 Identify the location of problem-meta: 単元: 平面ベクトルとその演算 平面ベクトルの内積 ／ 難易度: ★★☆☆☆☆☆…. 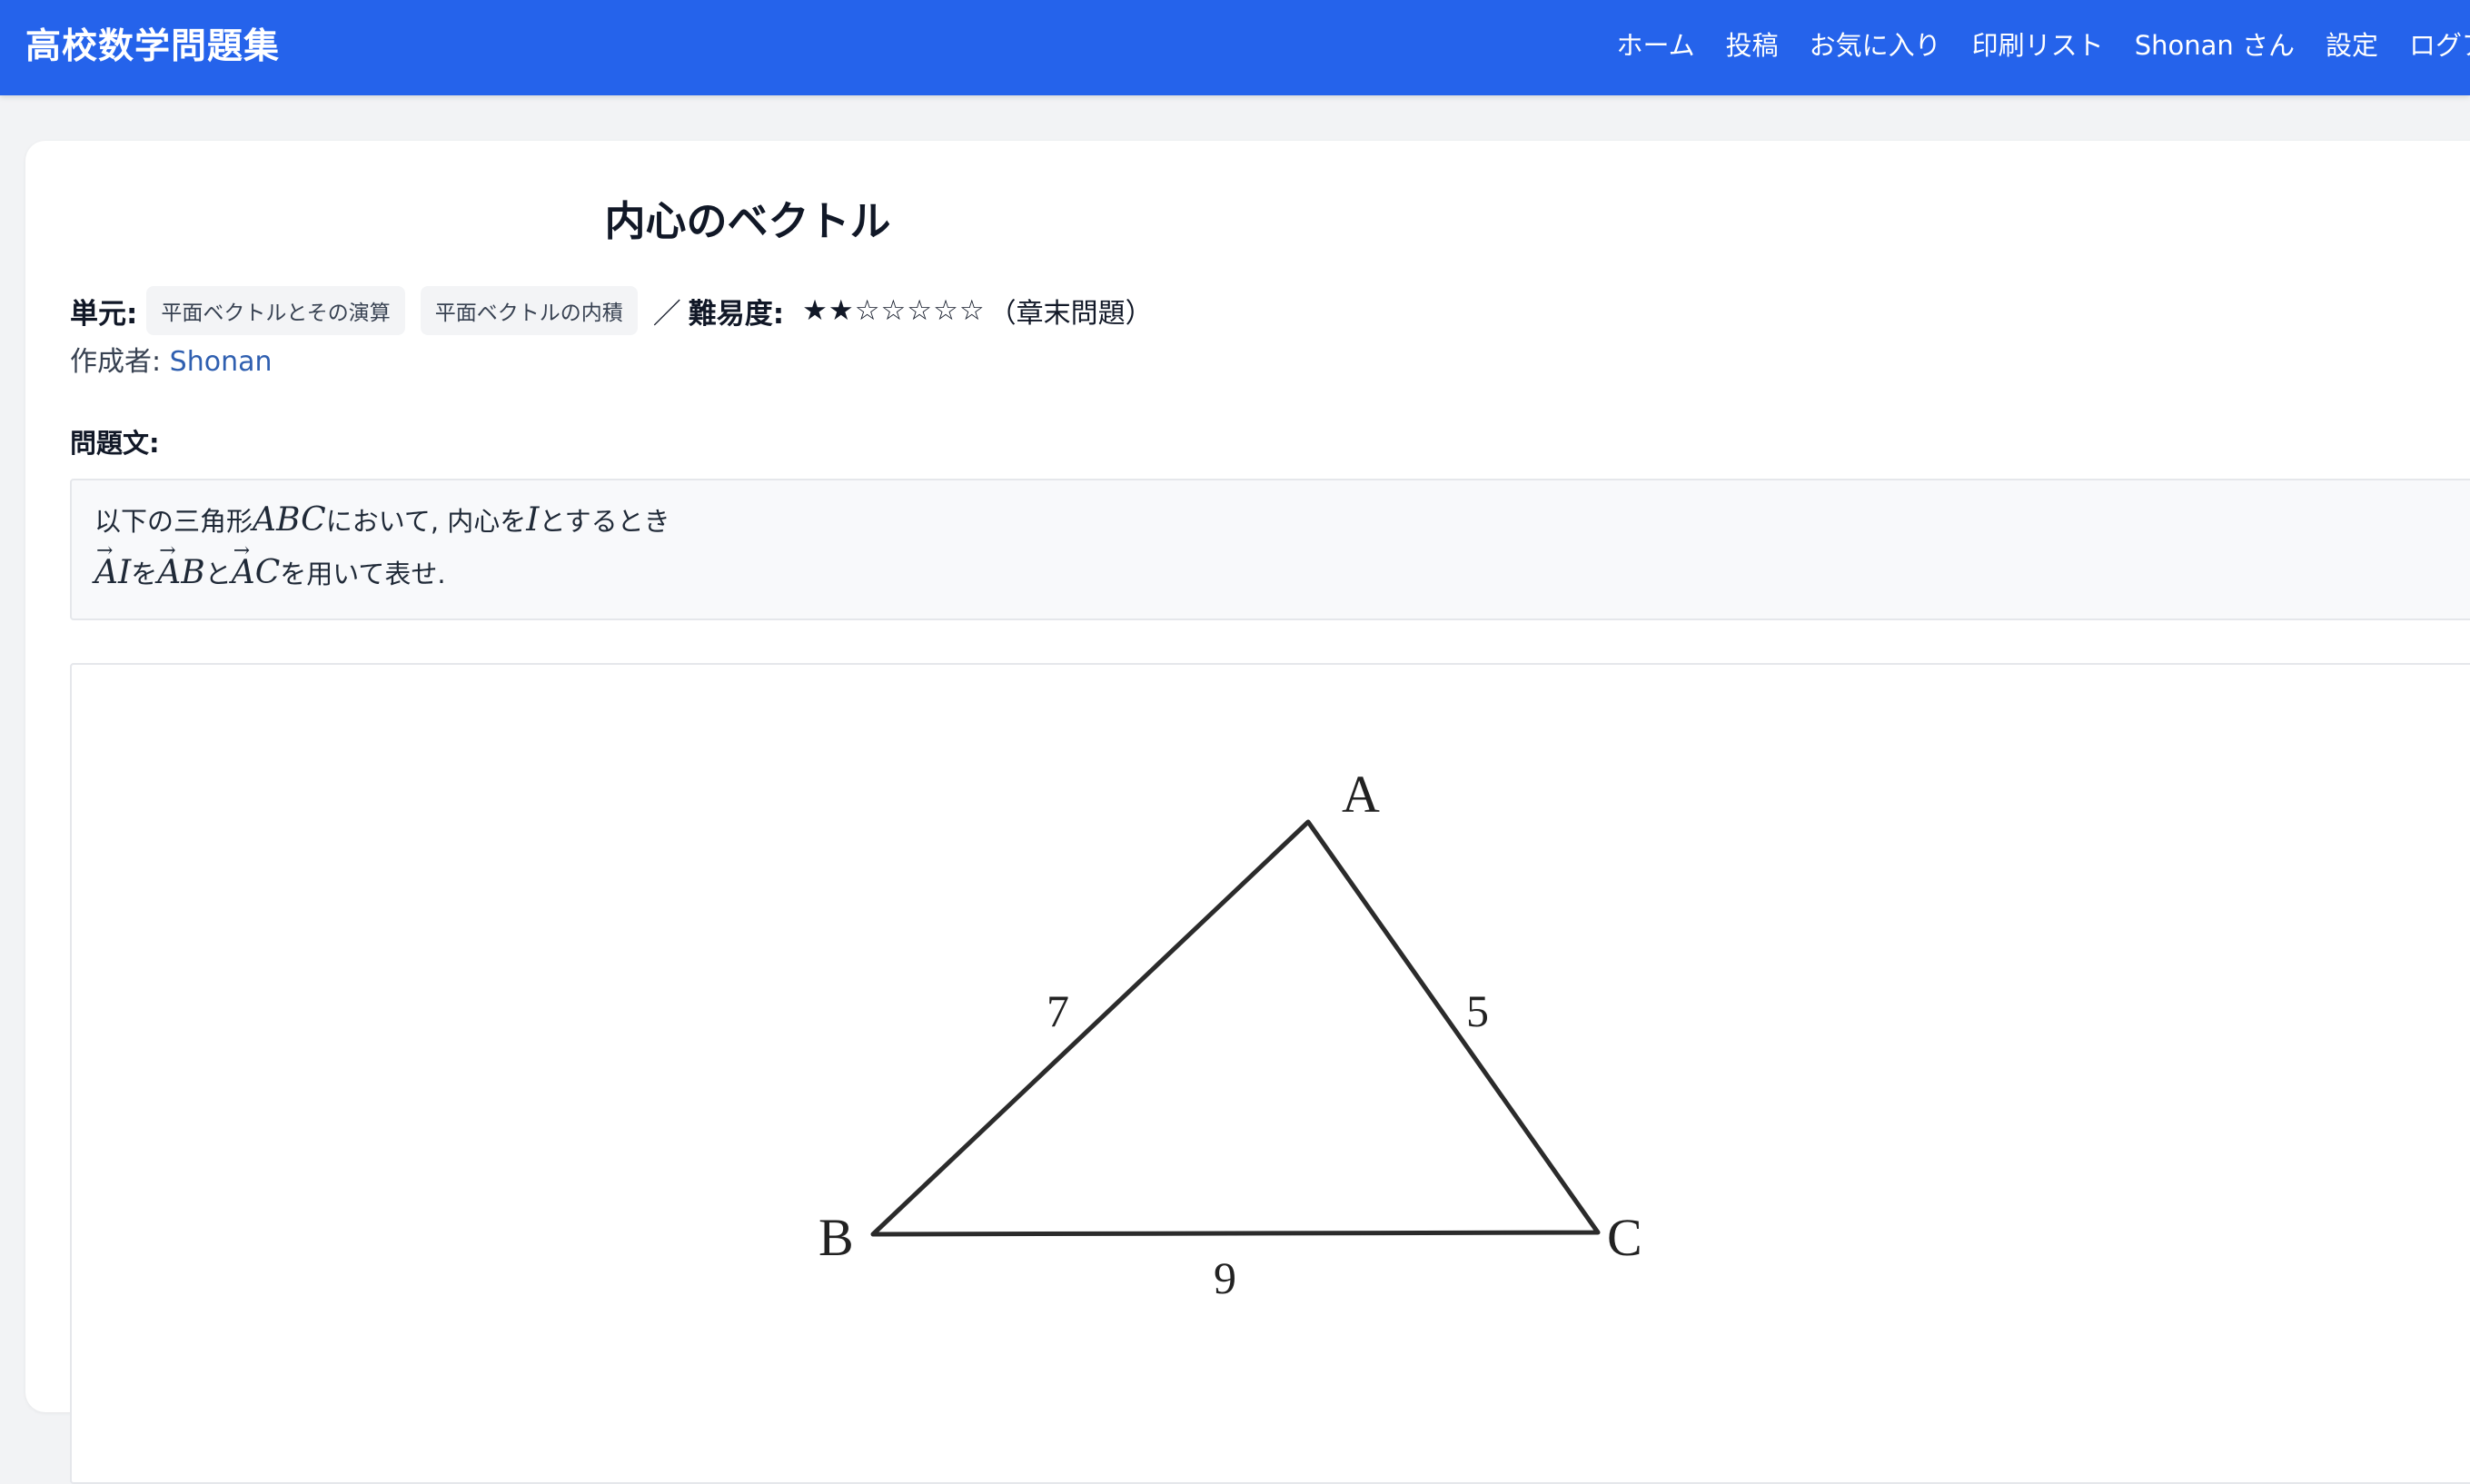
(611, 310).